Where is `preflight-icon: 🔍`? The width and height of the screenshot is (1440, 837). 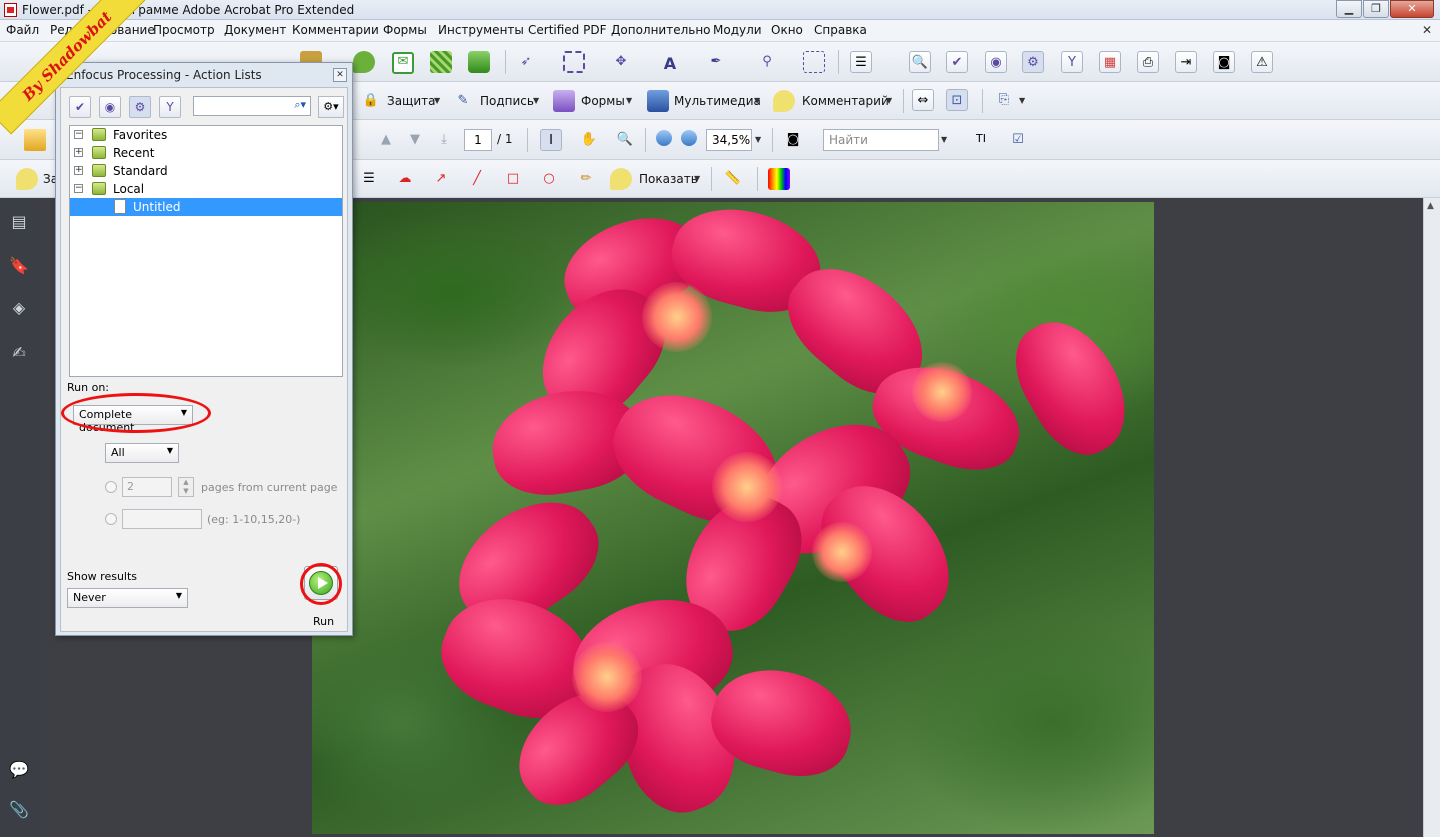 preflight-icon: 🔍 is located at coordinates (920, 62).